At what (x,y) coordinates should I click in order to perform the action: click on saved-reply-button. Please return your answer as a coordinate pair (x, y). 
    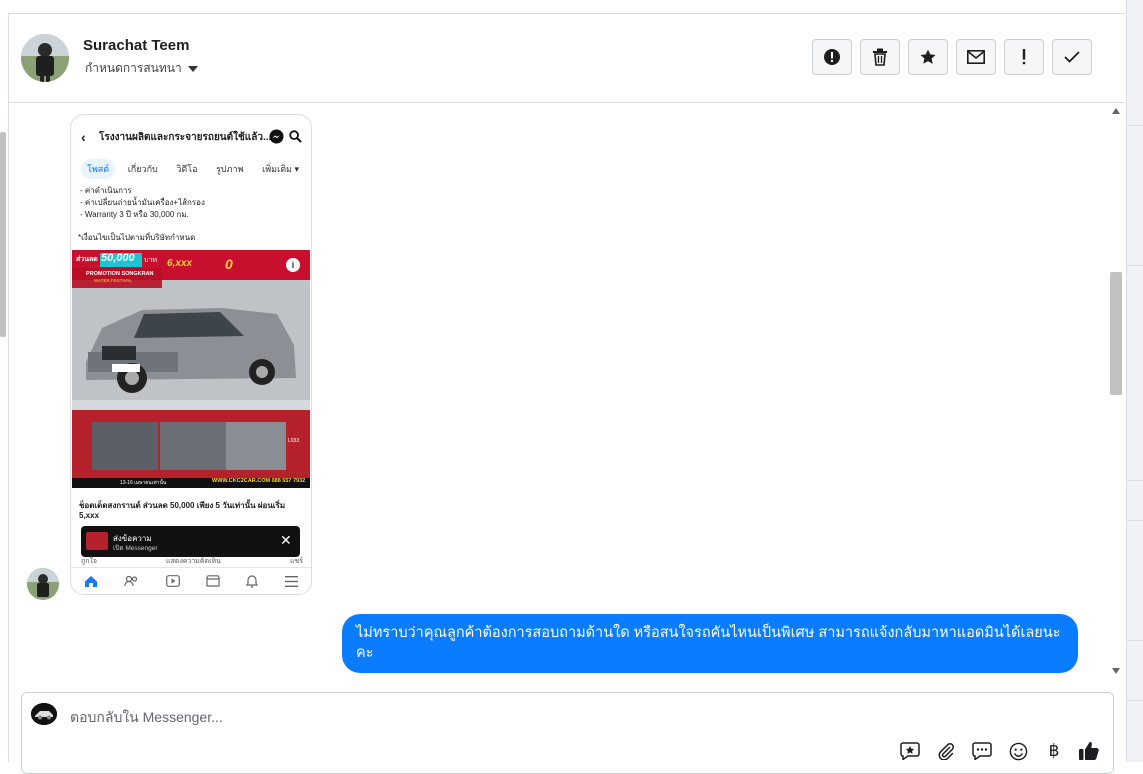
    Looking at the image, I should click on (910, 751).